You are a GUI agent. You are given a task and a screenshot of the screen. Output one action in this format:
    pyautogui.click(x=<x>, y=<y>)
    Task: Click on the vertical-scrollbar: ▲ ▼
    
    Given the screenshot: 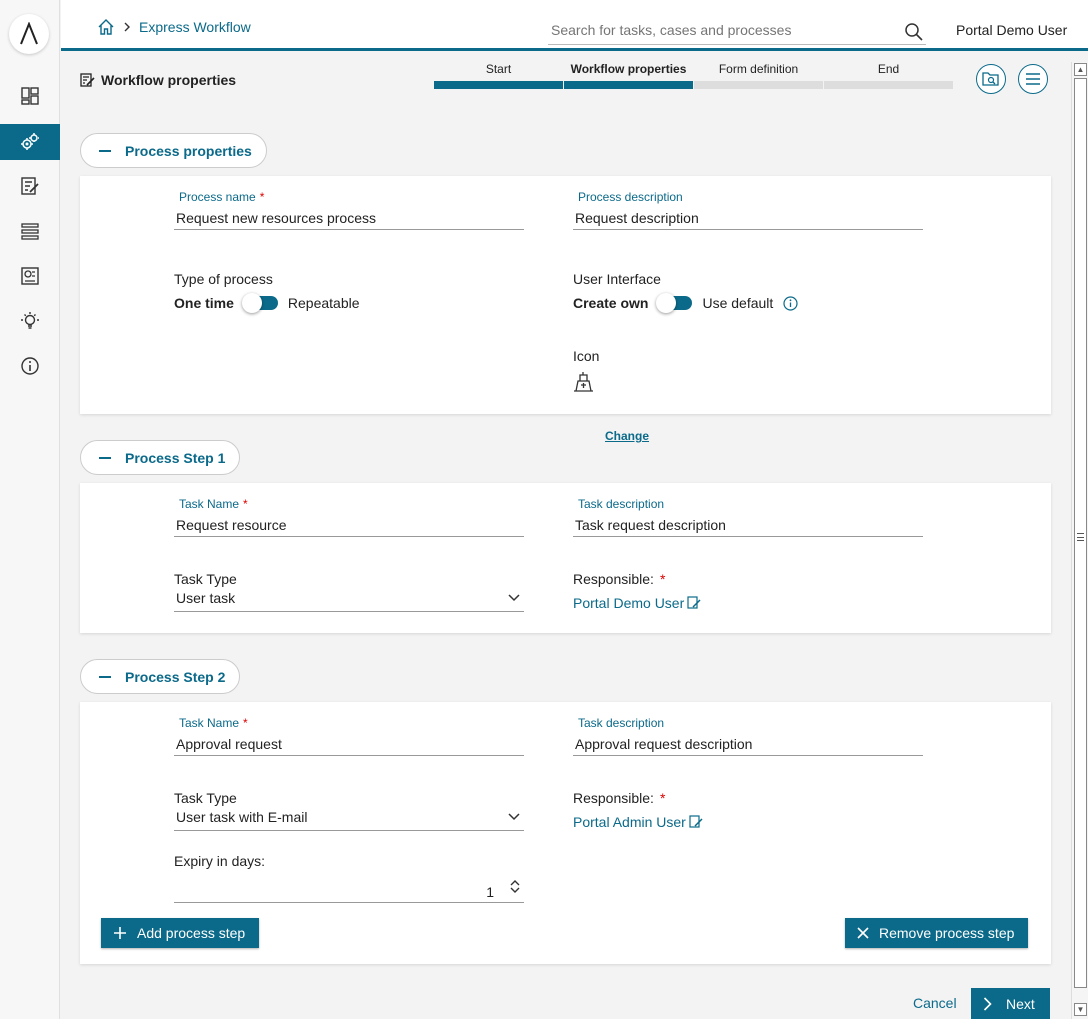 What is the action you would take?
    pyautogui.click(x=1079, y=540)
    